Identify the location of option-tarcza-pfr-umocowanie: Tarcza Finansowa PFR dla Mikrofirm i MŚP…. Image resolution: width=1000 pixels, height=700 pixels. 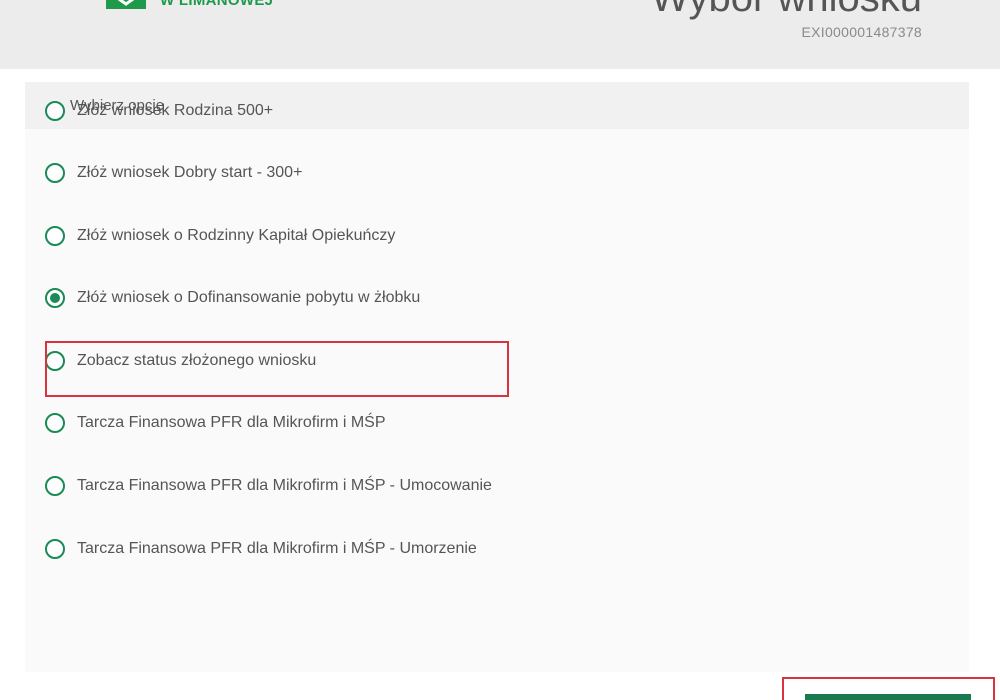
(268, 486).